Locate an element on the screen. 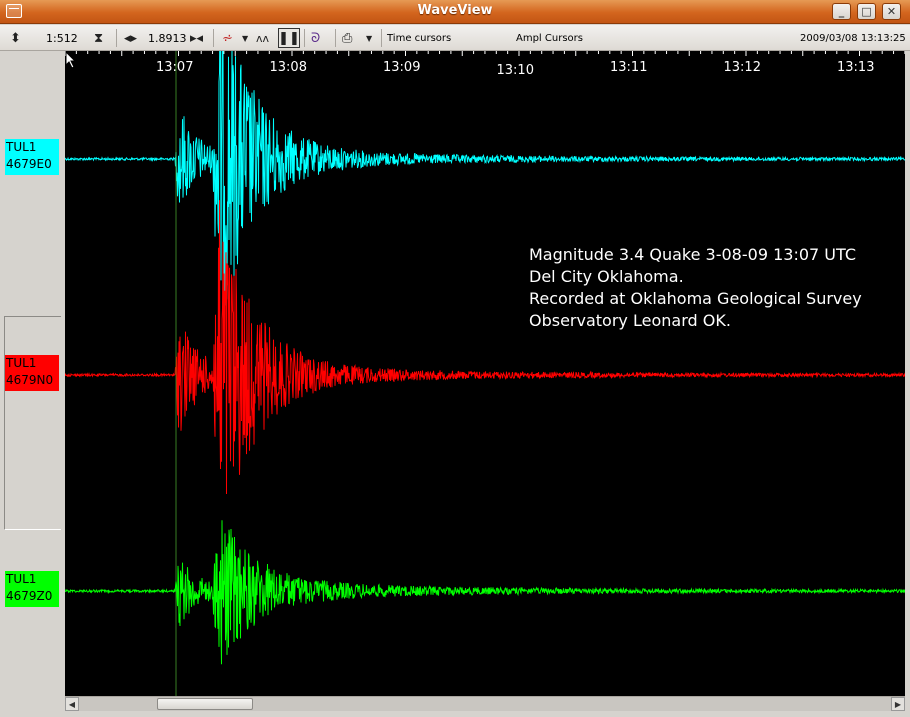 This screenshot has width=910, height=717. annotation-line: Recorded at Oklahoma Geological Survey is located at coordinates (695, 298).